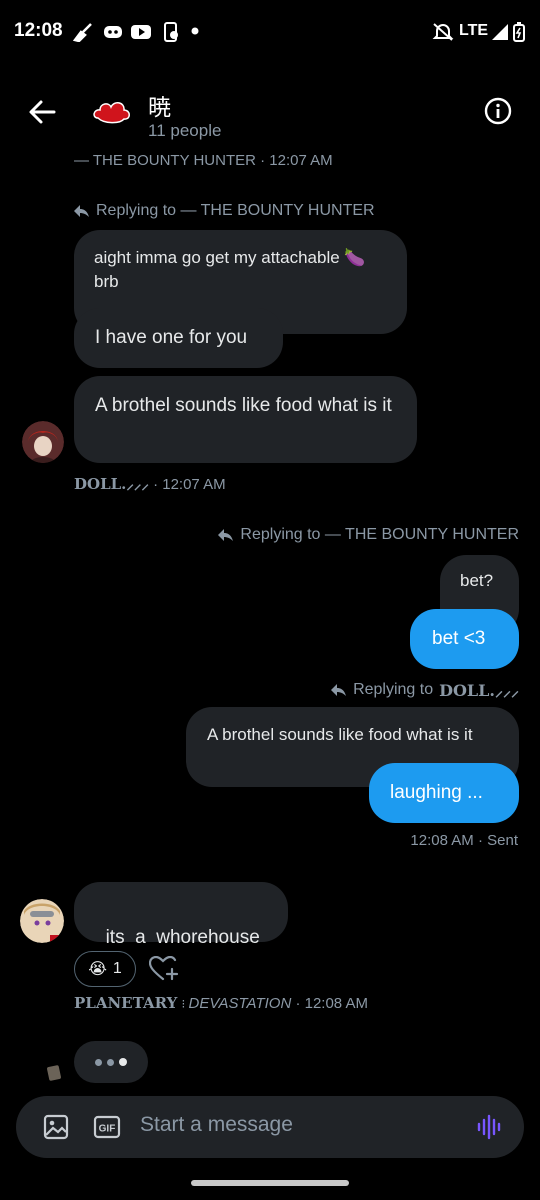 The image size is (540, 1200). What do you see at coordinates (54, 1073) in the screenshot?
I see `typing-user-avatar` at bounding box center [54, 1073].